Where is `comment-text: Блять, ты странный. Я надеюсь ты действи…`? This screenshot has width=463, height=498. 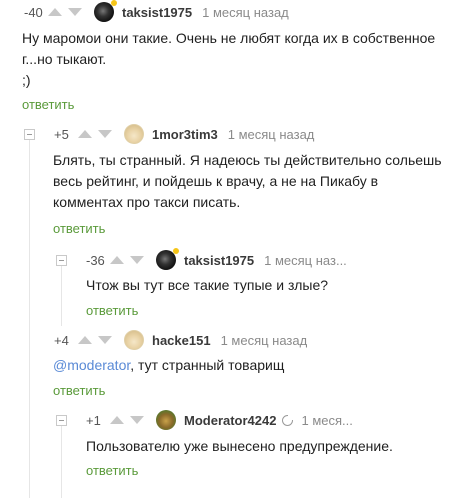 comment-text: Блять, ты странный. Я надеюсь ты действи… is located at coordinates (255, 181).